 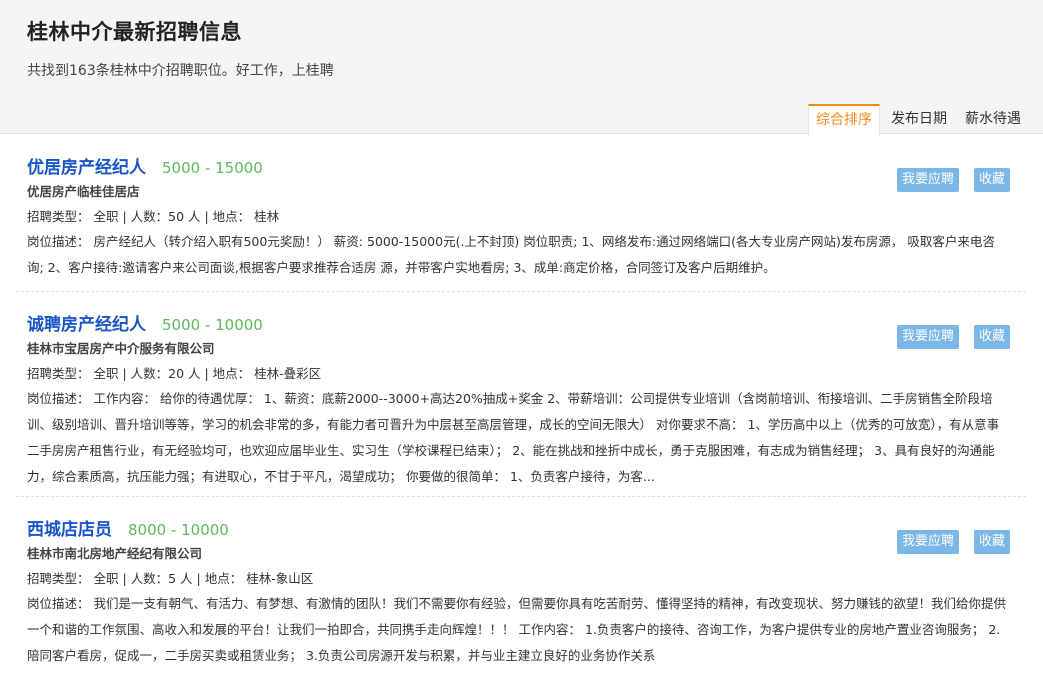 What do you see at coordinates (919, 119) in the screenshot?
I see `sort-tab-publish-date: 发布日期` at bounding box center [919, 119].